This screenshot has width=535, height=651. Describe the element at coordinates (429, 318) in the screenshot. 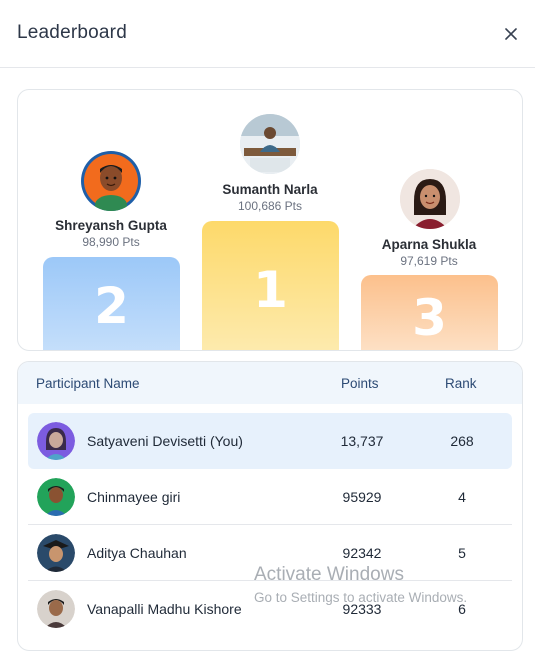

I see `podium-rank-third: 3` at that location.